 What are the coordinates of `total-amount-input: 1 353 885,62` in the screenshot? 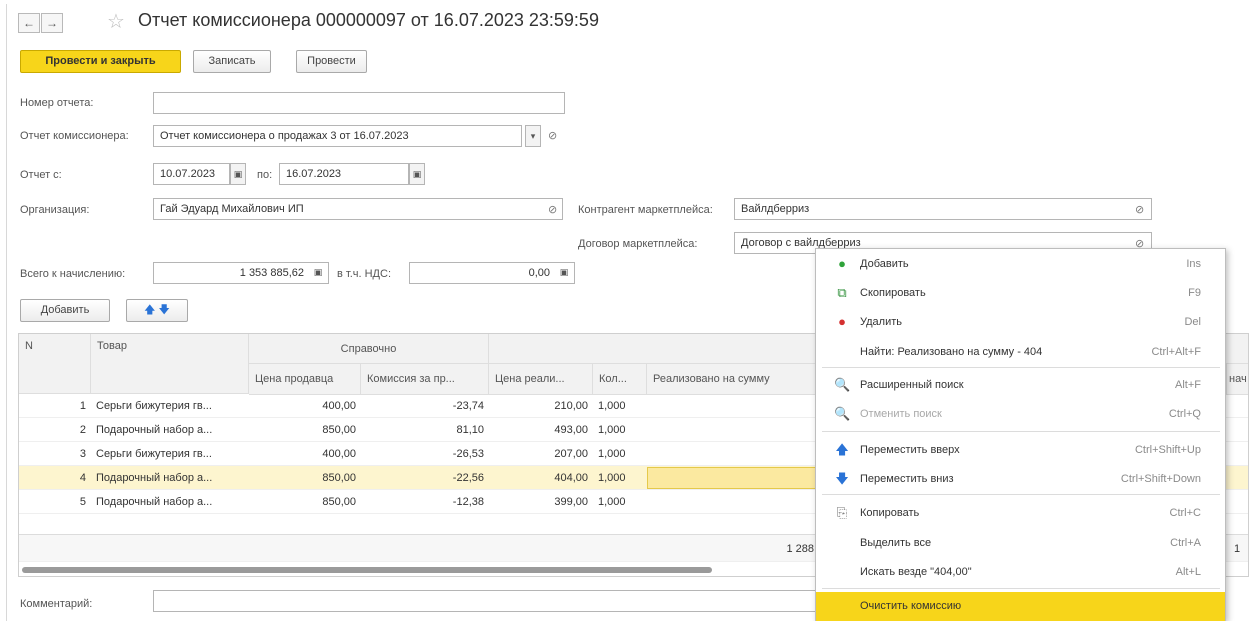 It's located at (241, 273).